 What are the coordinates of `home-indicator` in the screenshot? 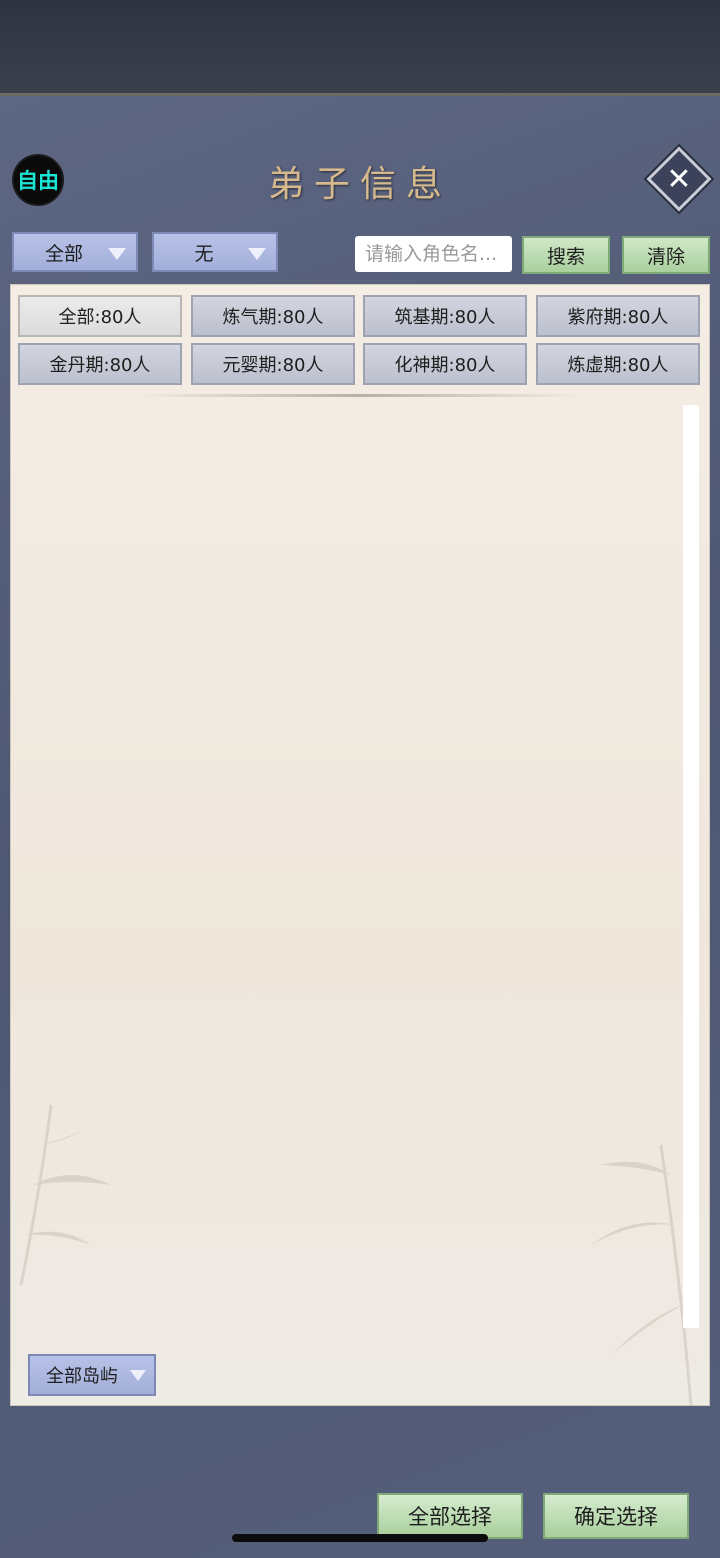 It's located at (360, 1538).